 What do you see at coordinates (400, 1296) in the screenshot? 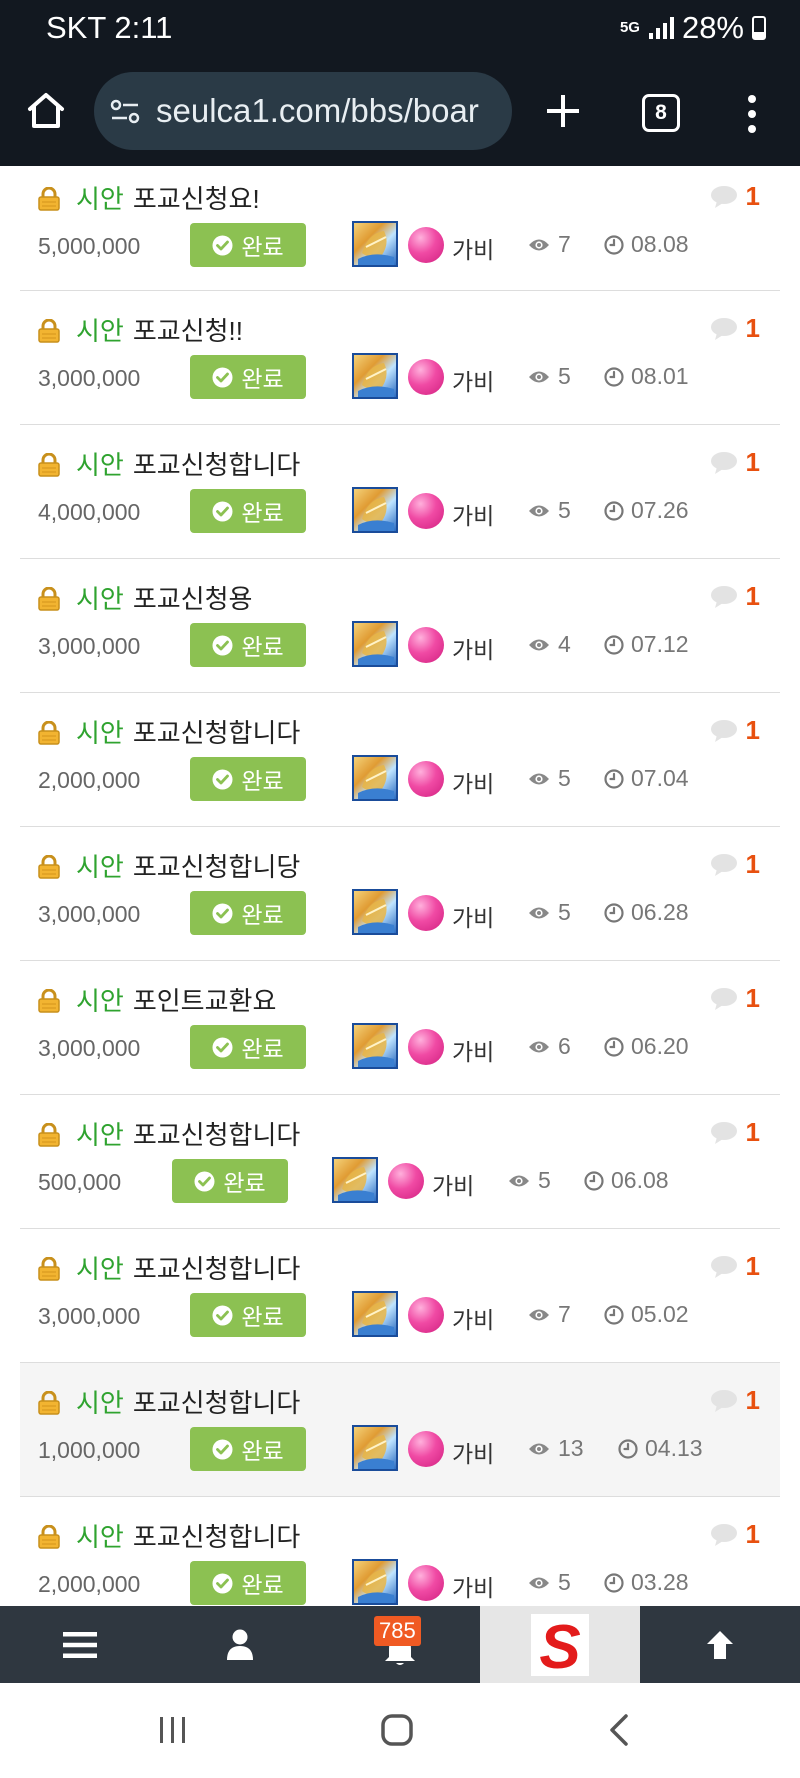
I see `list-item: 시안 포교신청합니다 1 3,000,000 완료 가비 7 05.02` at bounding box center [400, 1296].